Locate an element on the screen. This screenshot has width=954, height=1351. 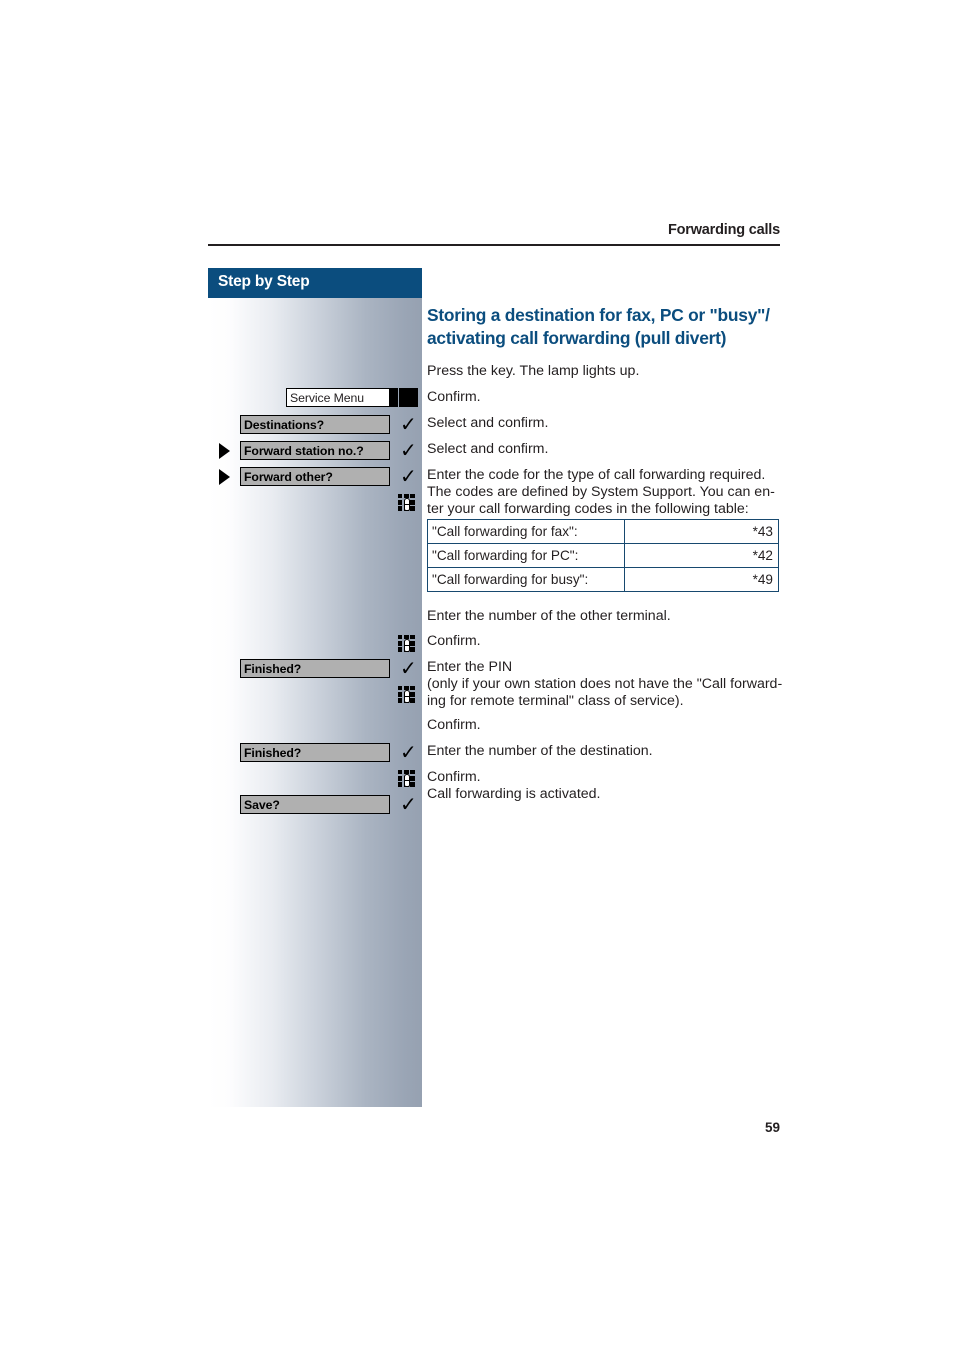
code-value-fax: *43 is located at coordinates (701, 531).